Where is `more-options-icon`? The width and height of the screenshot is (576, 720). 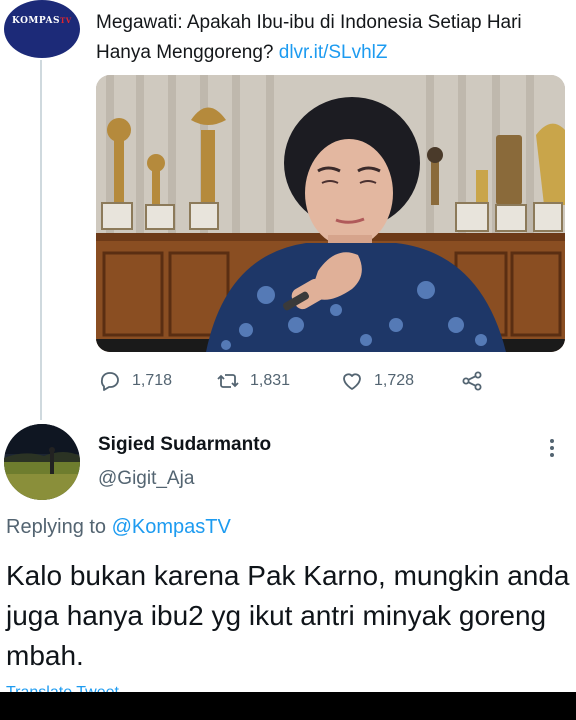 more-options-icon is located at coordinates (552, 448).